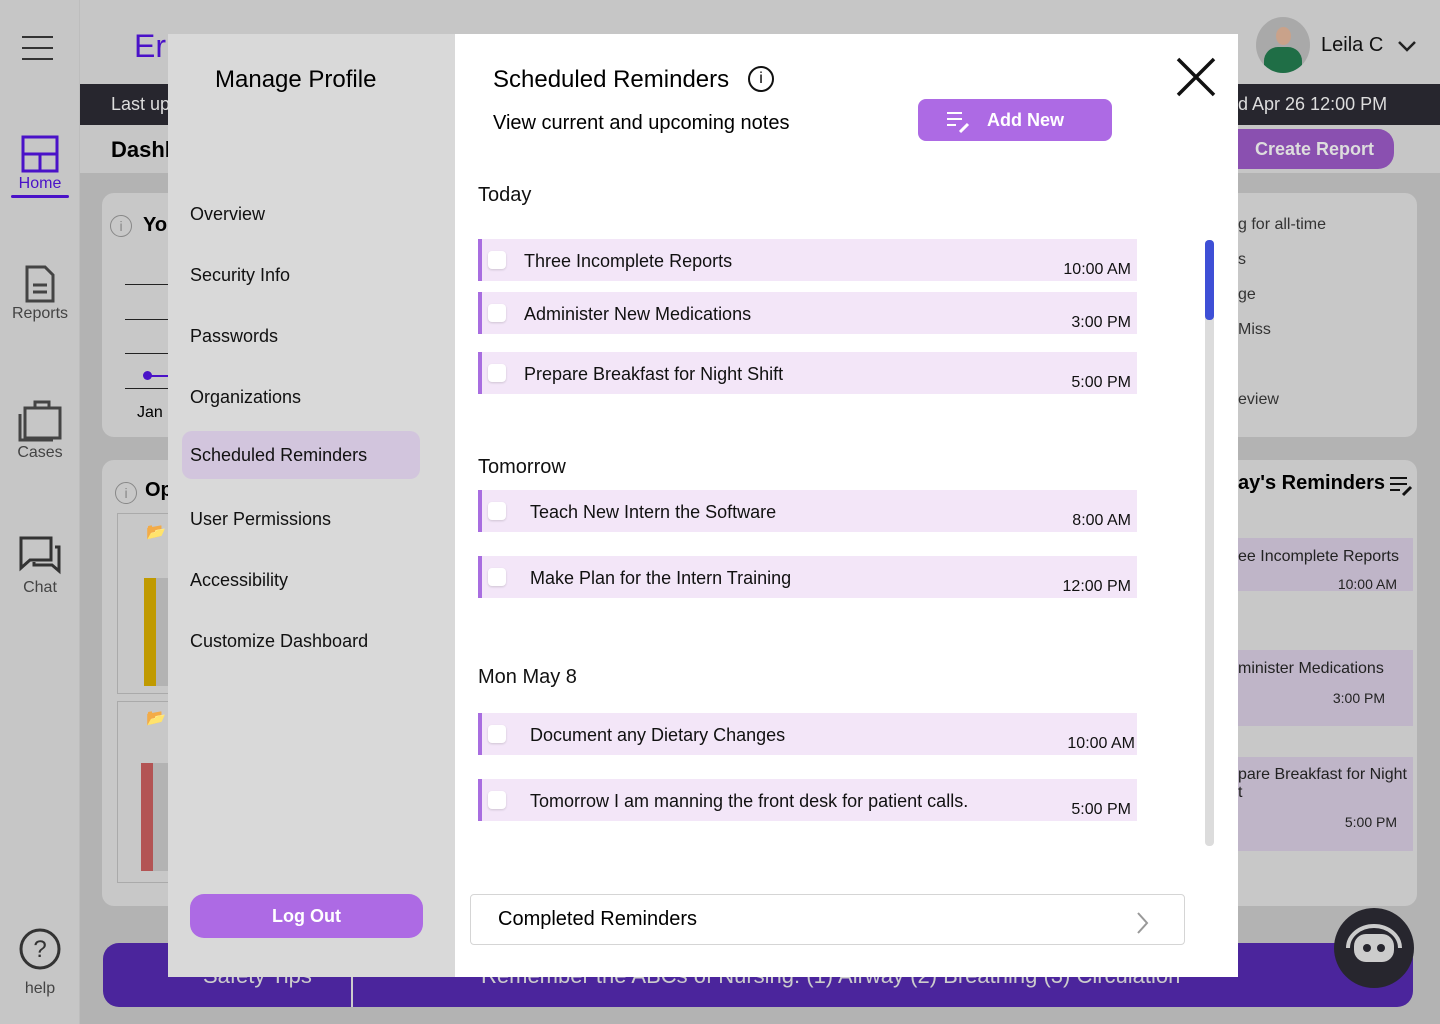 This screenshot has height=1024, width=1440. I want to click on dashboard-icon, so click(40, 154).